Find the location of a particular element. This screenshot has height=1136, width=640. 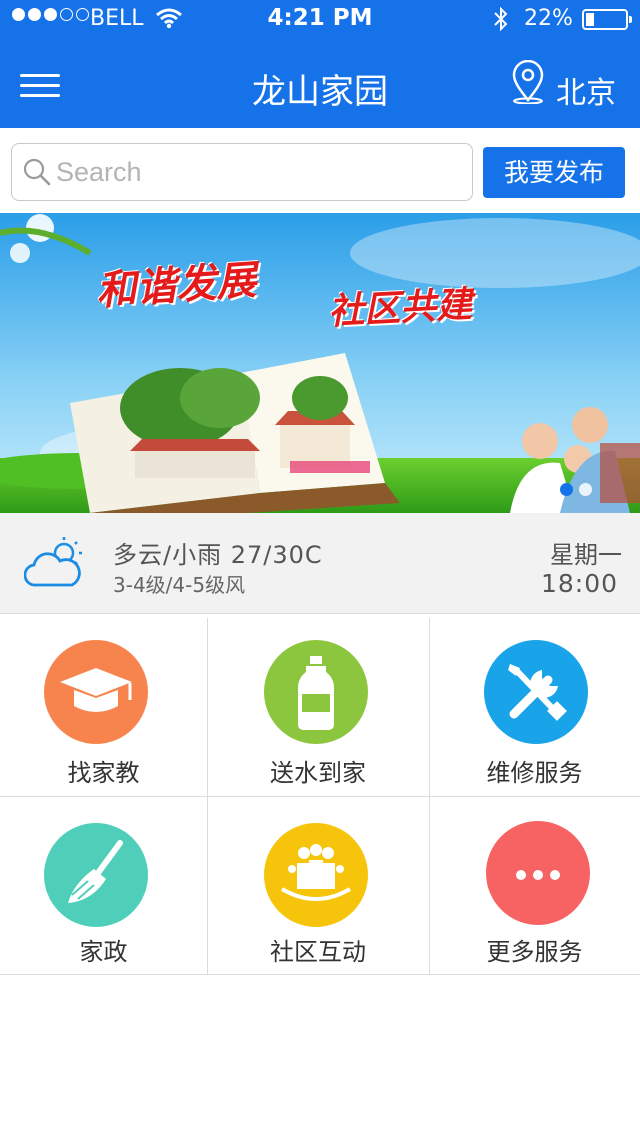

graduation-cap-icon is located at coordinates (96, 692).